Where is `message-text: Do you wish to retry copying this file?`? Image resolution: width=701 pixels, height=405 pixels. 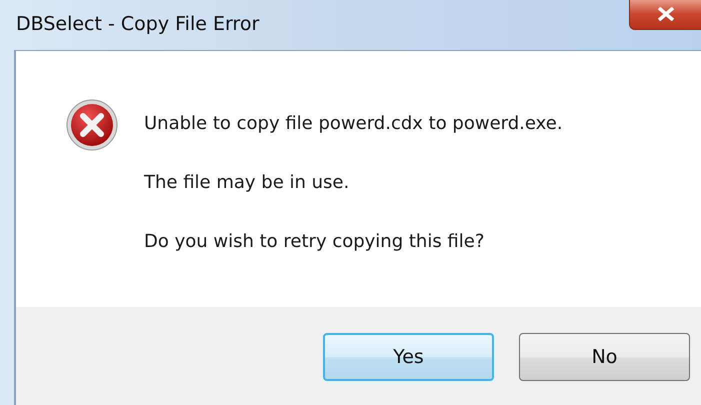
message-text: Do you wish to retry copying this file? is located at coordinates (315, 242).